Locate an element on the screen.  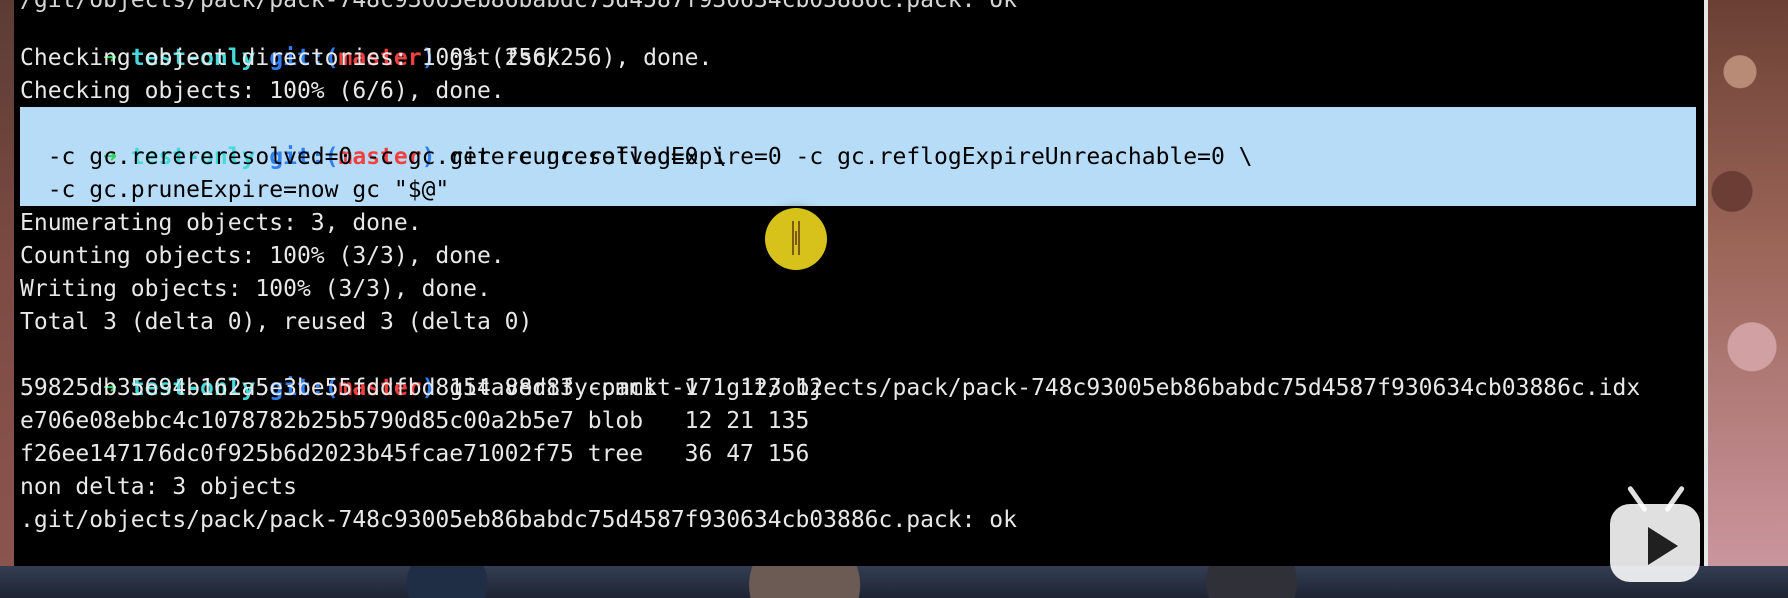
output-line: Writing objects: 100% (3/3), done. is located at coordinates (255, 289).